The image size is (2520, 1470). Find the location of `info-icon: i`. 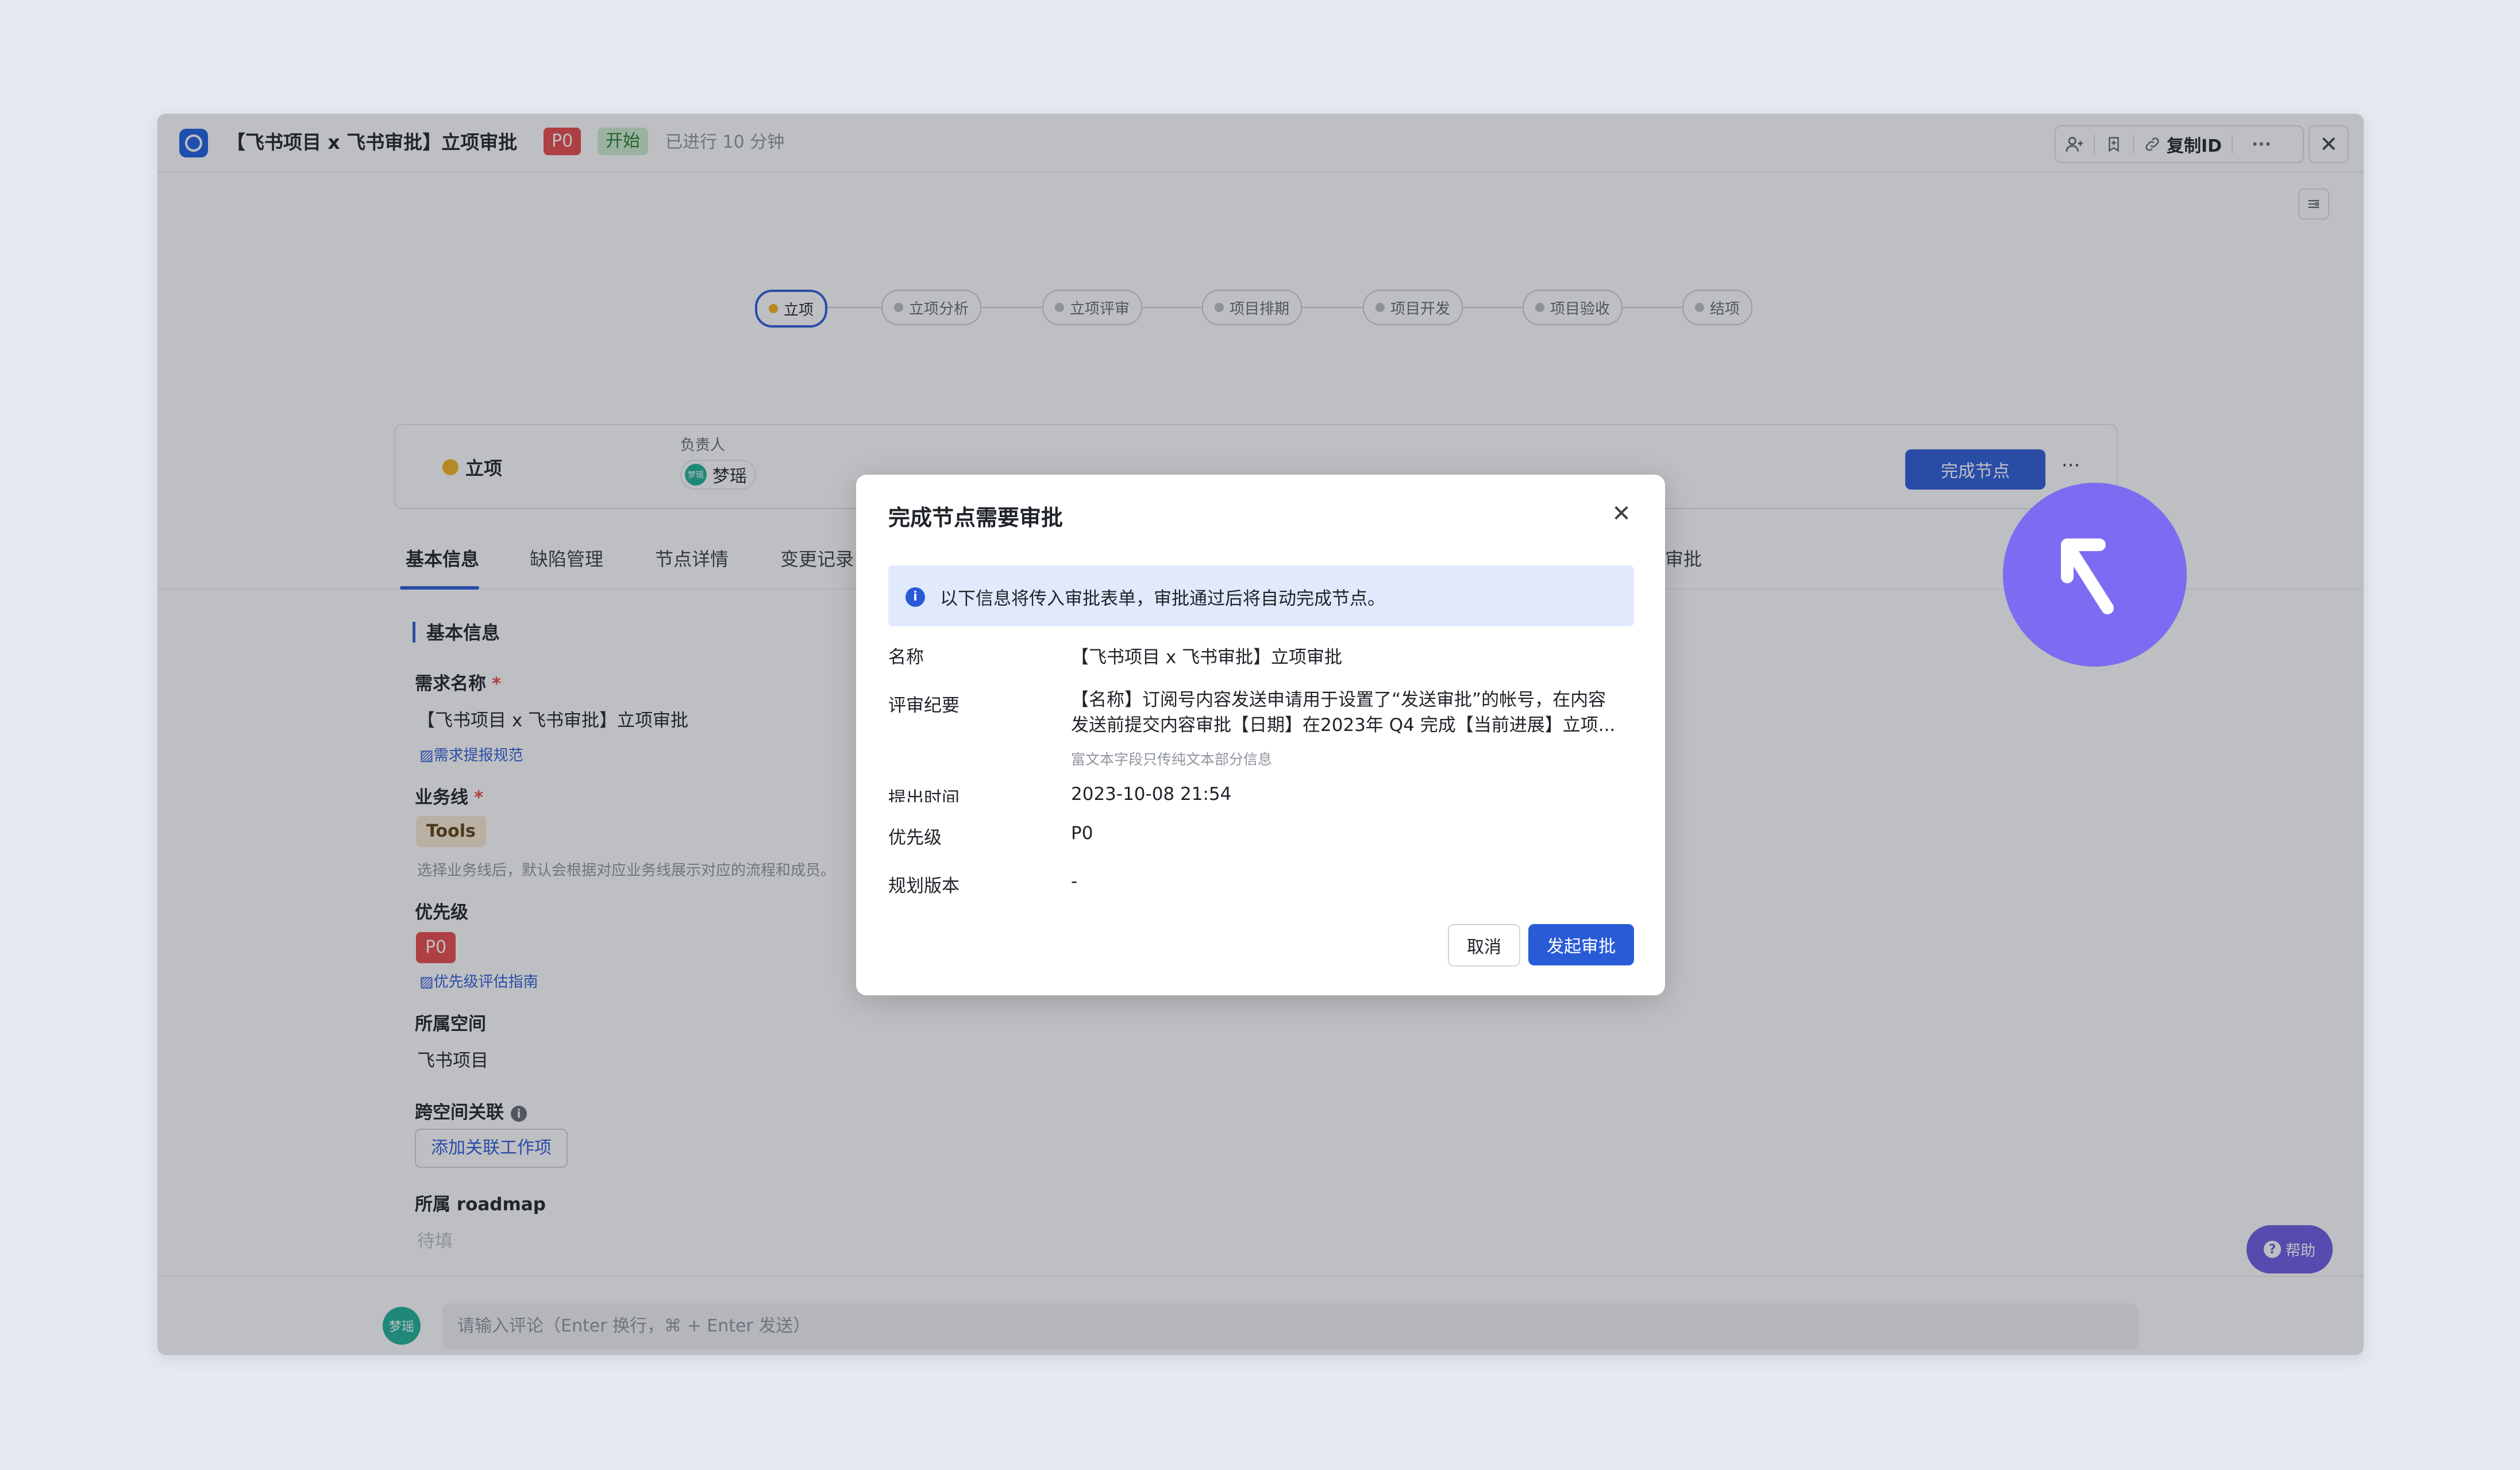

info-icon: i is located at coordinates (915, 597).